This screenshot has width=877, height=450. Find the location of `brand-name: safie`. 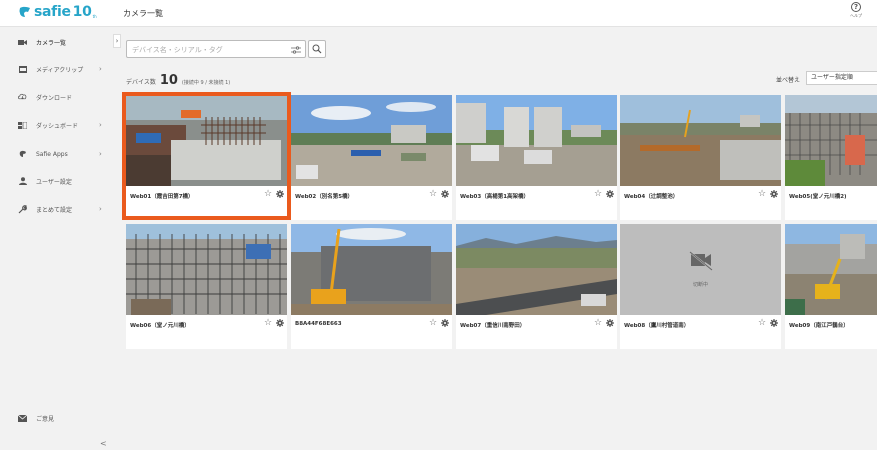

brand-name: safie is located at coordinates (52, 12).